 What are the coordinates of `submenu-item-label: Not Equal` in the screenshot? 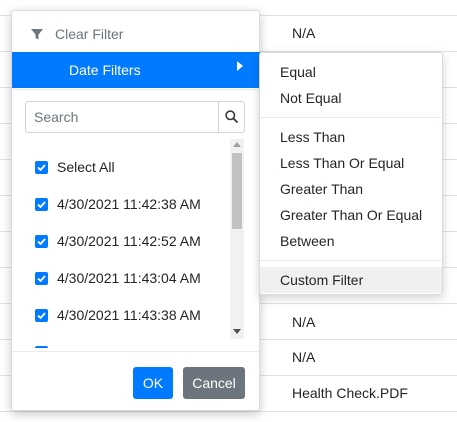 It's located at (311, 98).